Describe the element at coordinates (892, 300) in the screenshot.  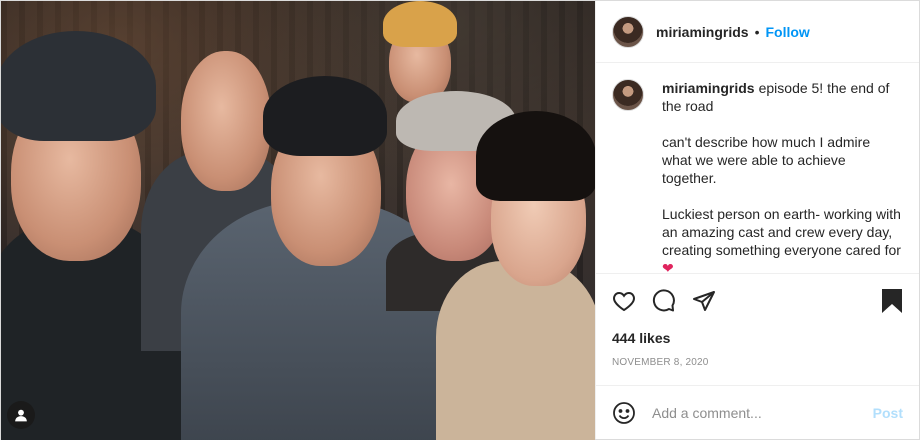
I see `bookmark-icon` at that location.